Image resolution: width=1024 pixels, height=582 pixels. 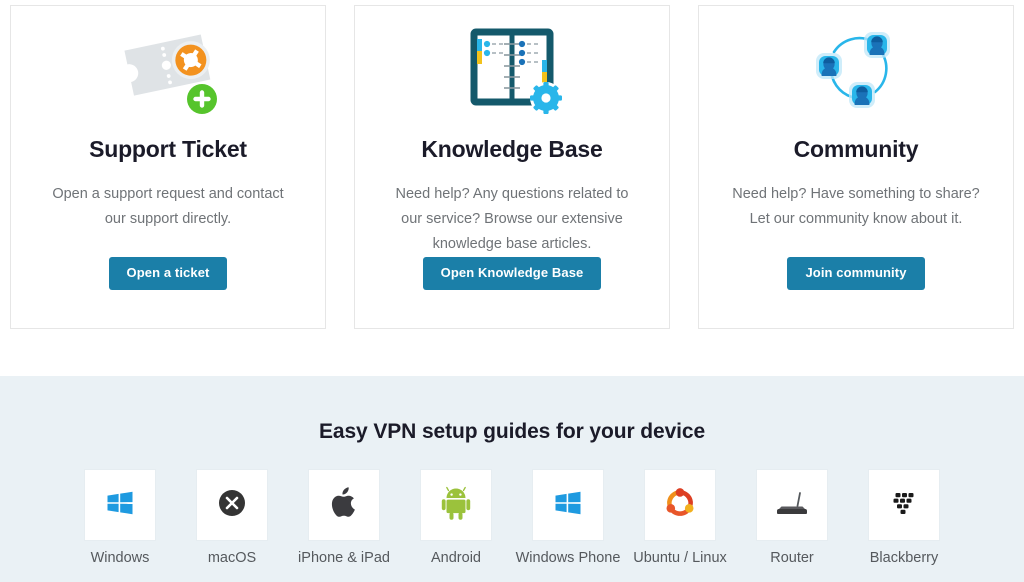 What do you see at coordinates (456, 558) in the screenshot?
I see `device-label: Android` at bounding box center [456, 558].